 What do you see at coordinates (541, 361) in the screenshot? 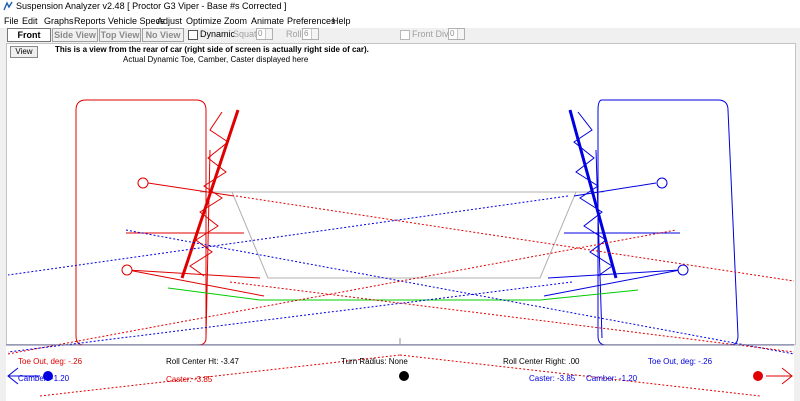
I see `roll-center-right-readout: Roll Center Right: .00` at bounding box center [541, 361].